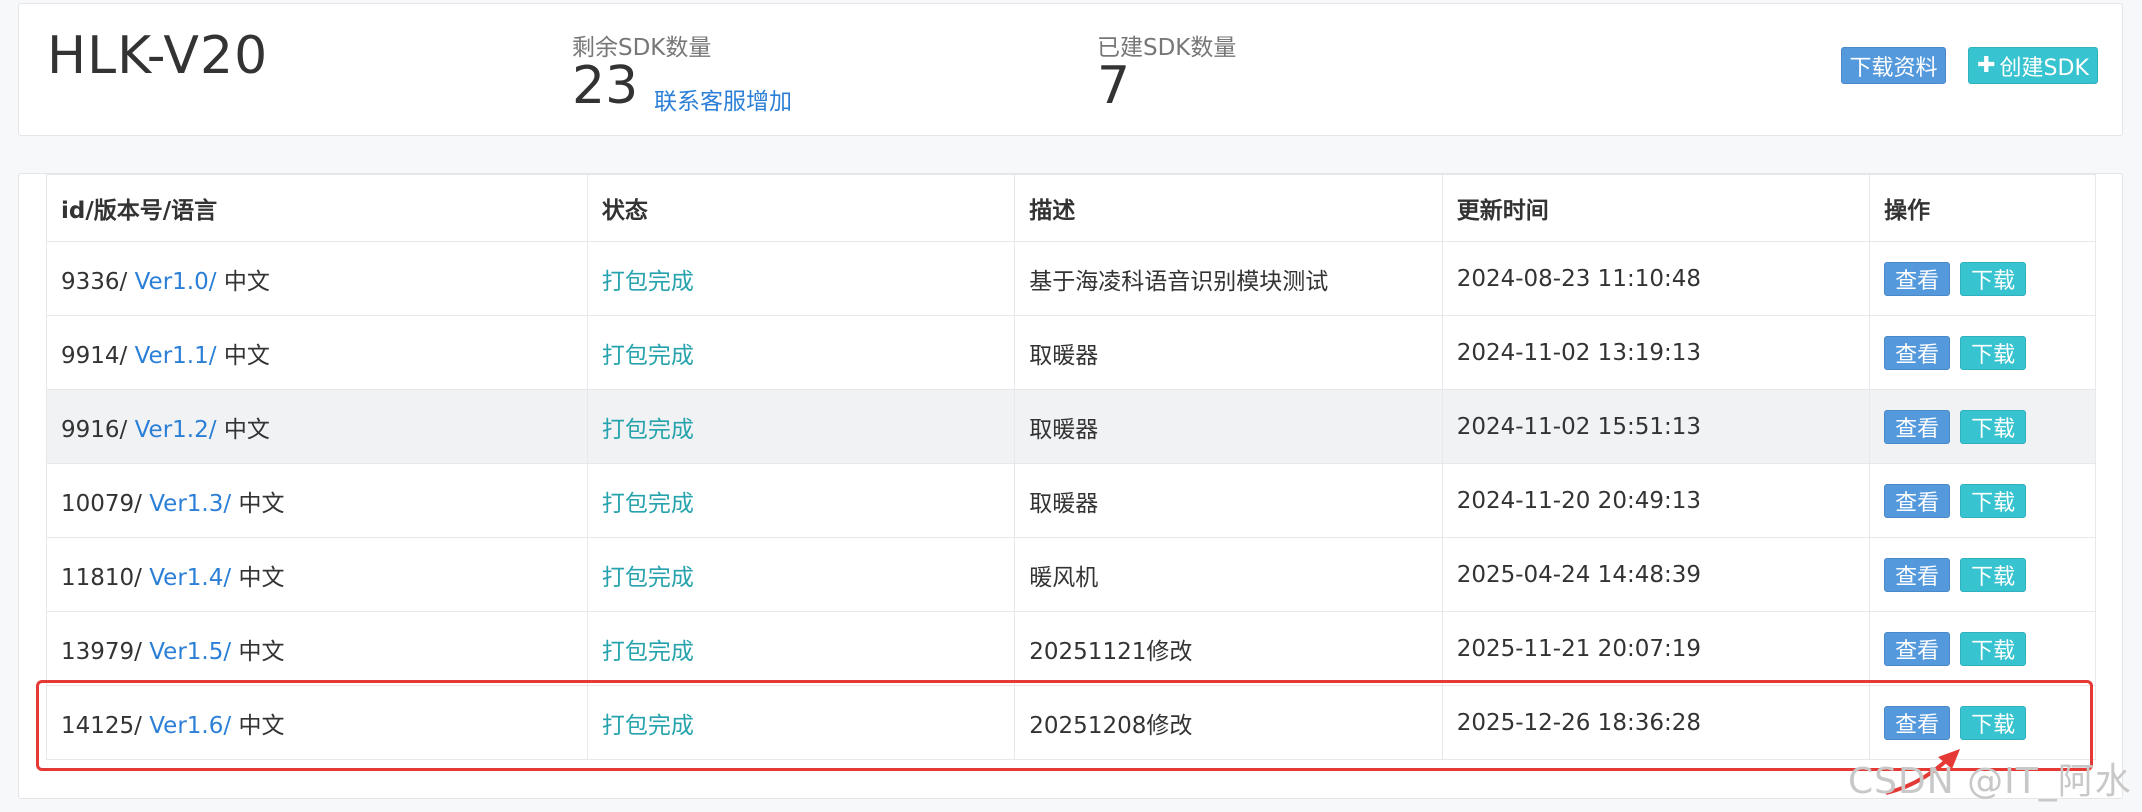  I want to click on description-text: 20251121修改, so click(1228, 648).